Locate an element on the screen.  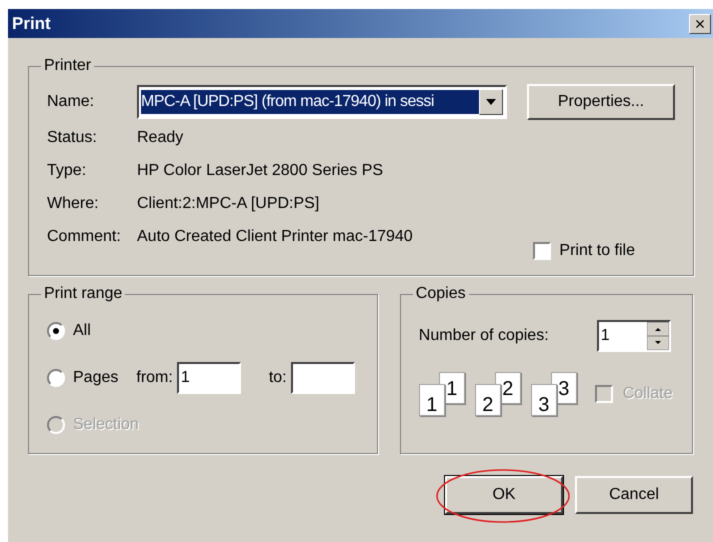
radio-label: Pages is located at coordinates (95, 378).